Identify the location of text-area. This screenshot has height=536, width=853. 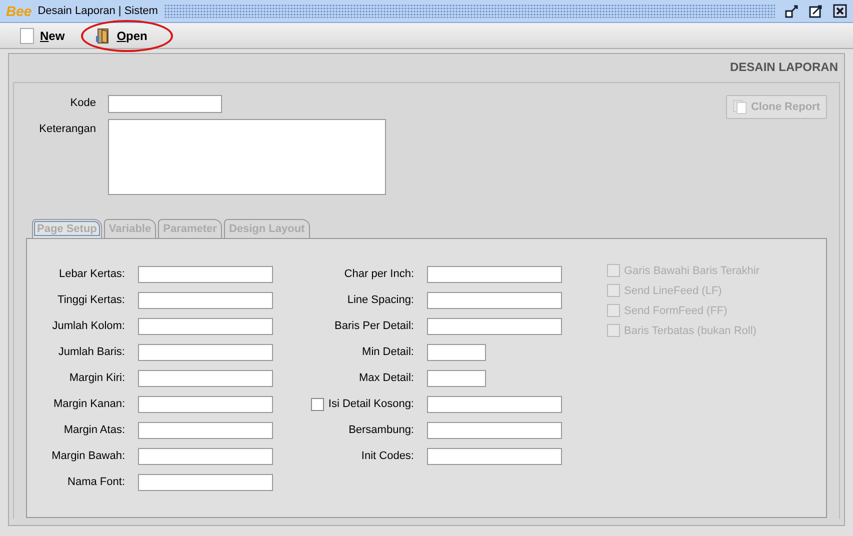
(247, 157).